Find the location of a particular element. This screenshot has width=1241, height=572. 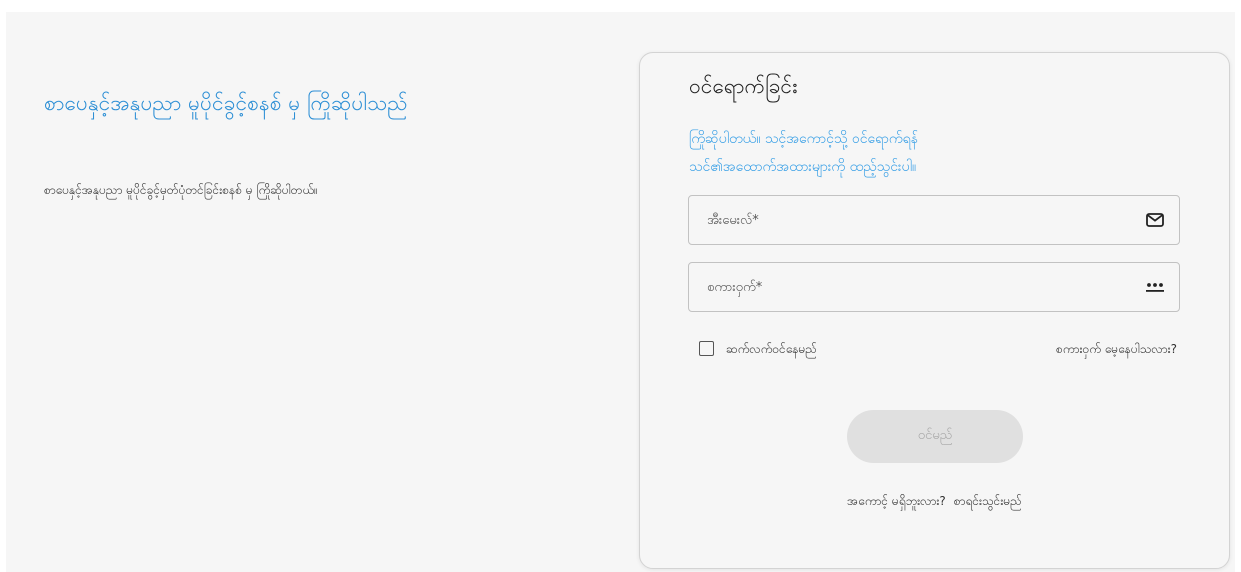

login-title: ဝင်ရောက်ခြင်း is located at coordinates (743, 86).